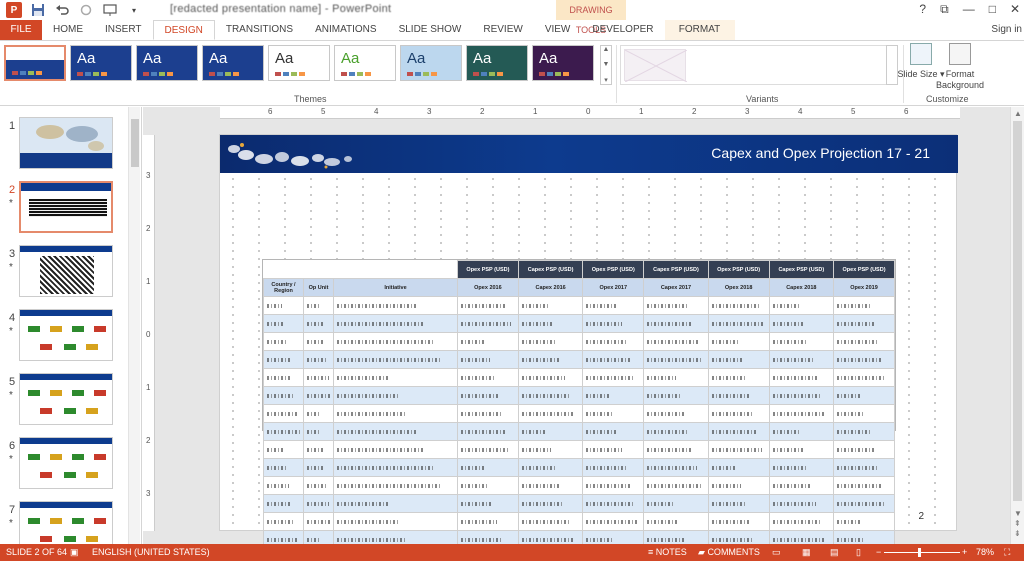 This screenshot has height=561, width=1024. Describe the element at coordinates (365, 63) in the screenshot. I see `theme-facet-theme: Aa` at that location.